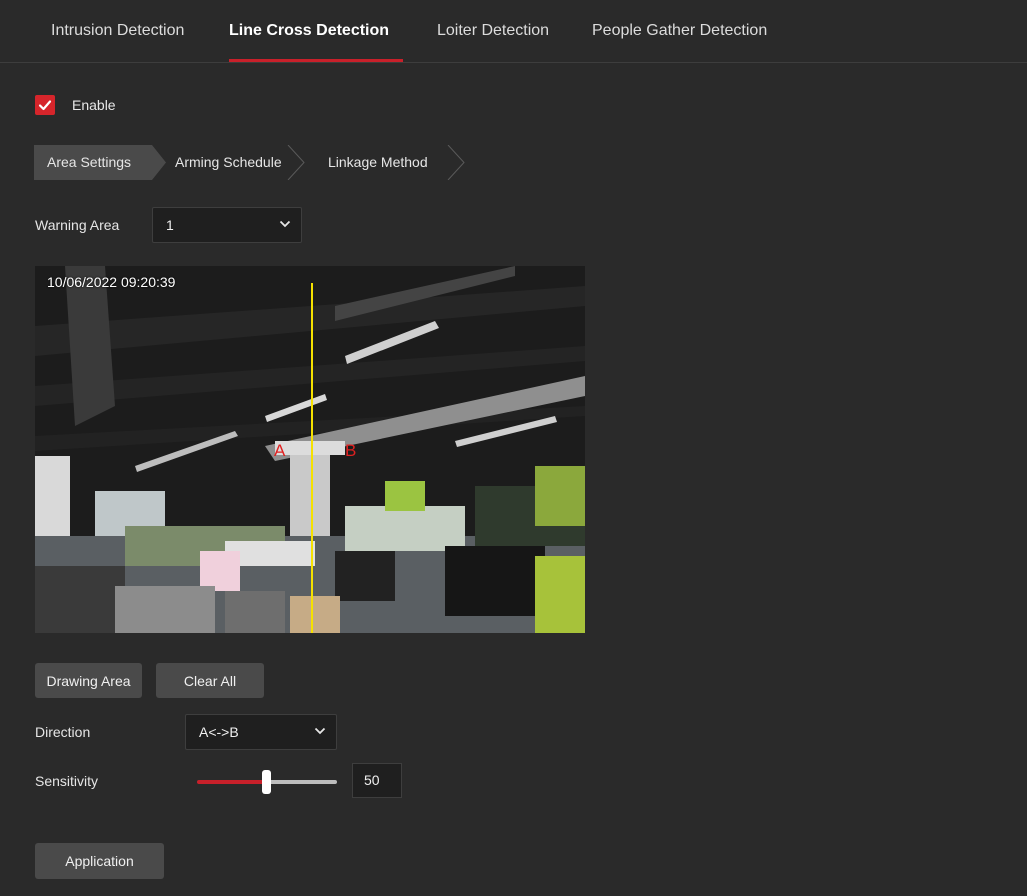 Image resolution: width=1027 pixels, height=896 pixels. What do you see at coordinates (117, 31) in the screenshot?
I see `tab-intrusion-detection: Intrusion Detection` at bounding box center [117, 31].